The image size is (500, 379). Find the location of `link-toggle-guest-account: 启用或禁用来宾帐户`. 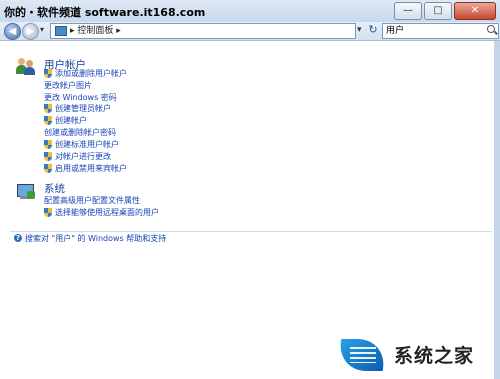

link-toggle-guest-account: 启用或禁用来宾帐户 is located at coordinates (91, 168).